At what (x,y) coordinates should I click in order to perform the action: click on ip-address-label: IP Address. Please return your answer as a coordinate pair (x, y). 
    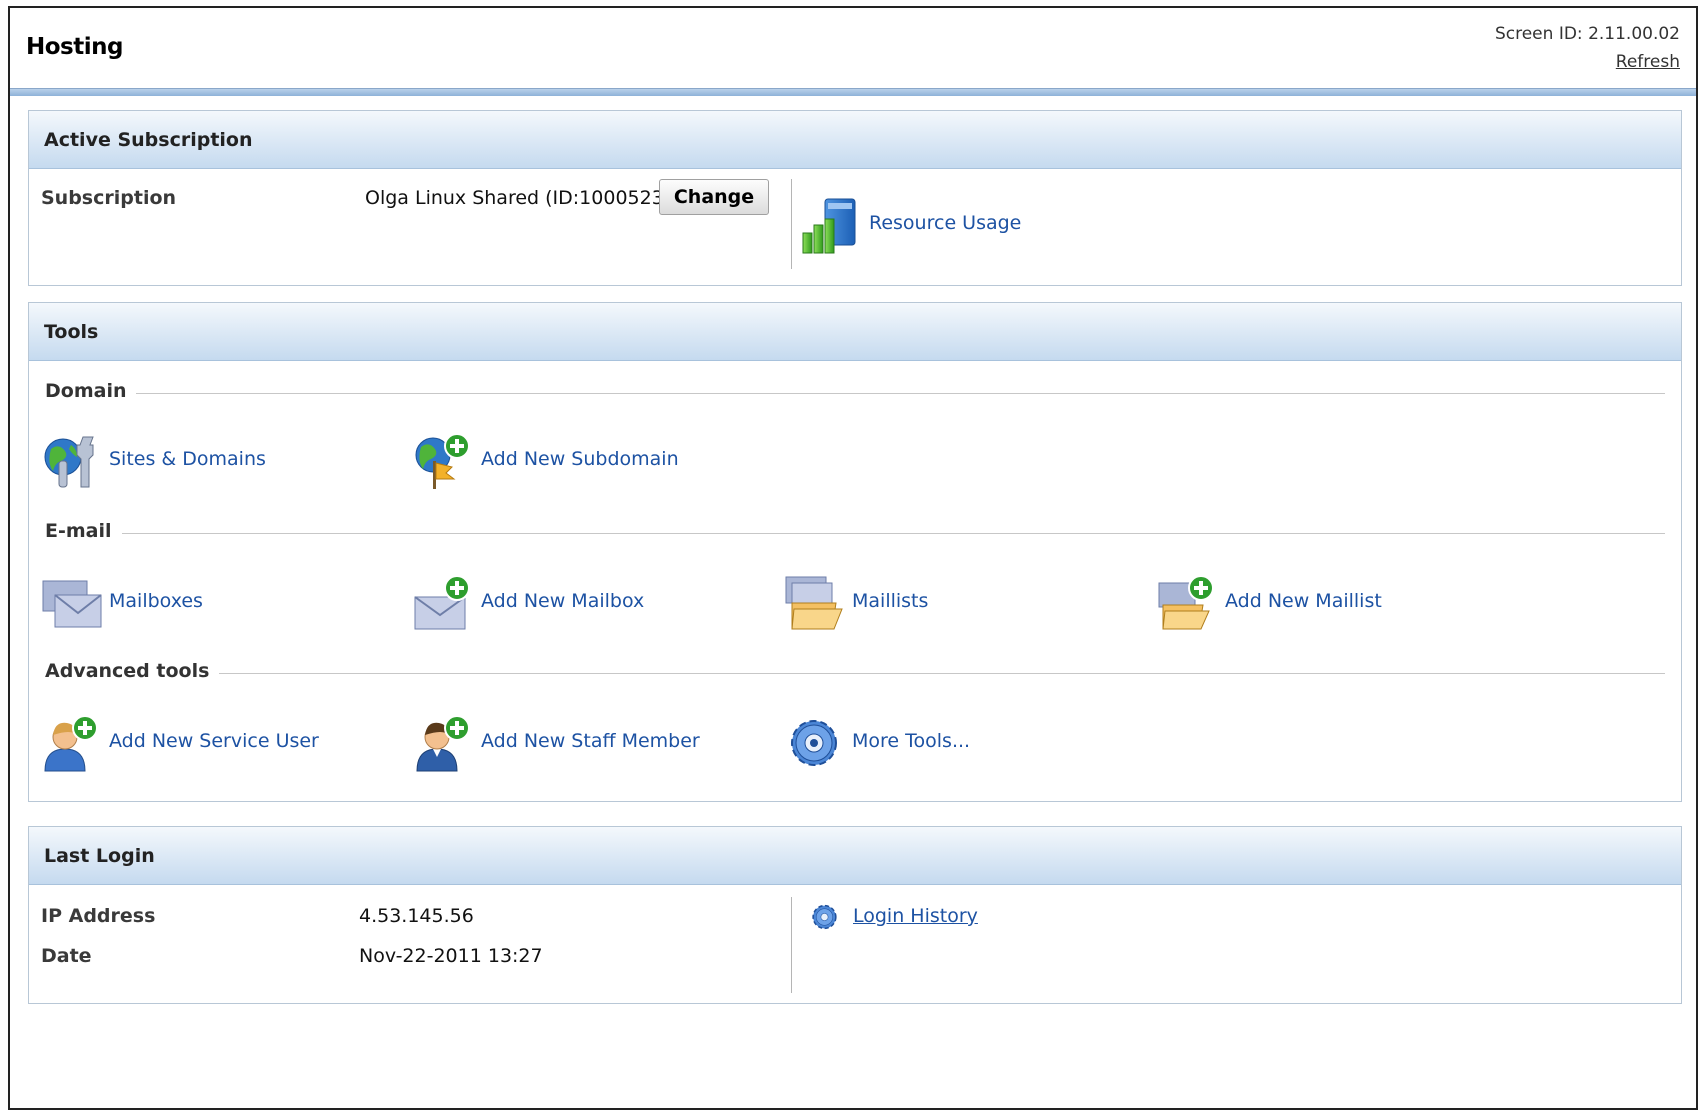
    Looking at the image, I should click on (98, 916).